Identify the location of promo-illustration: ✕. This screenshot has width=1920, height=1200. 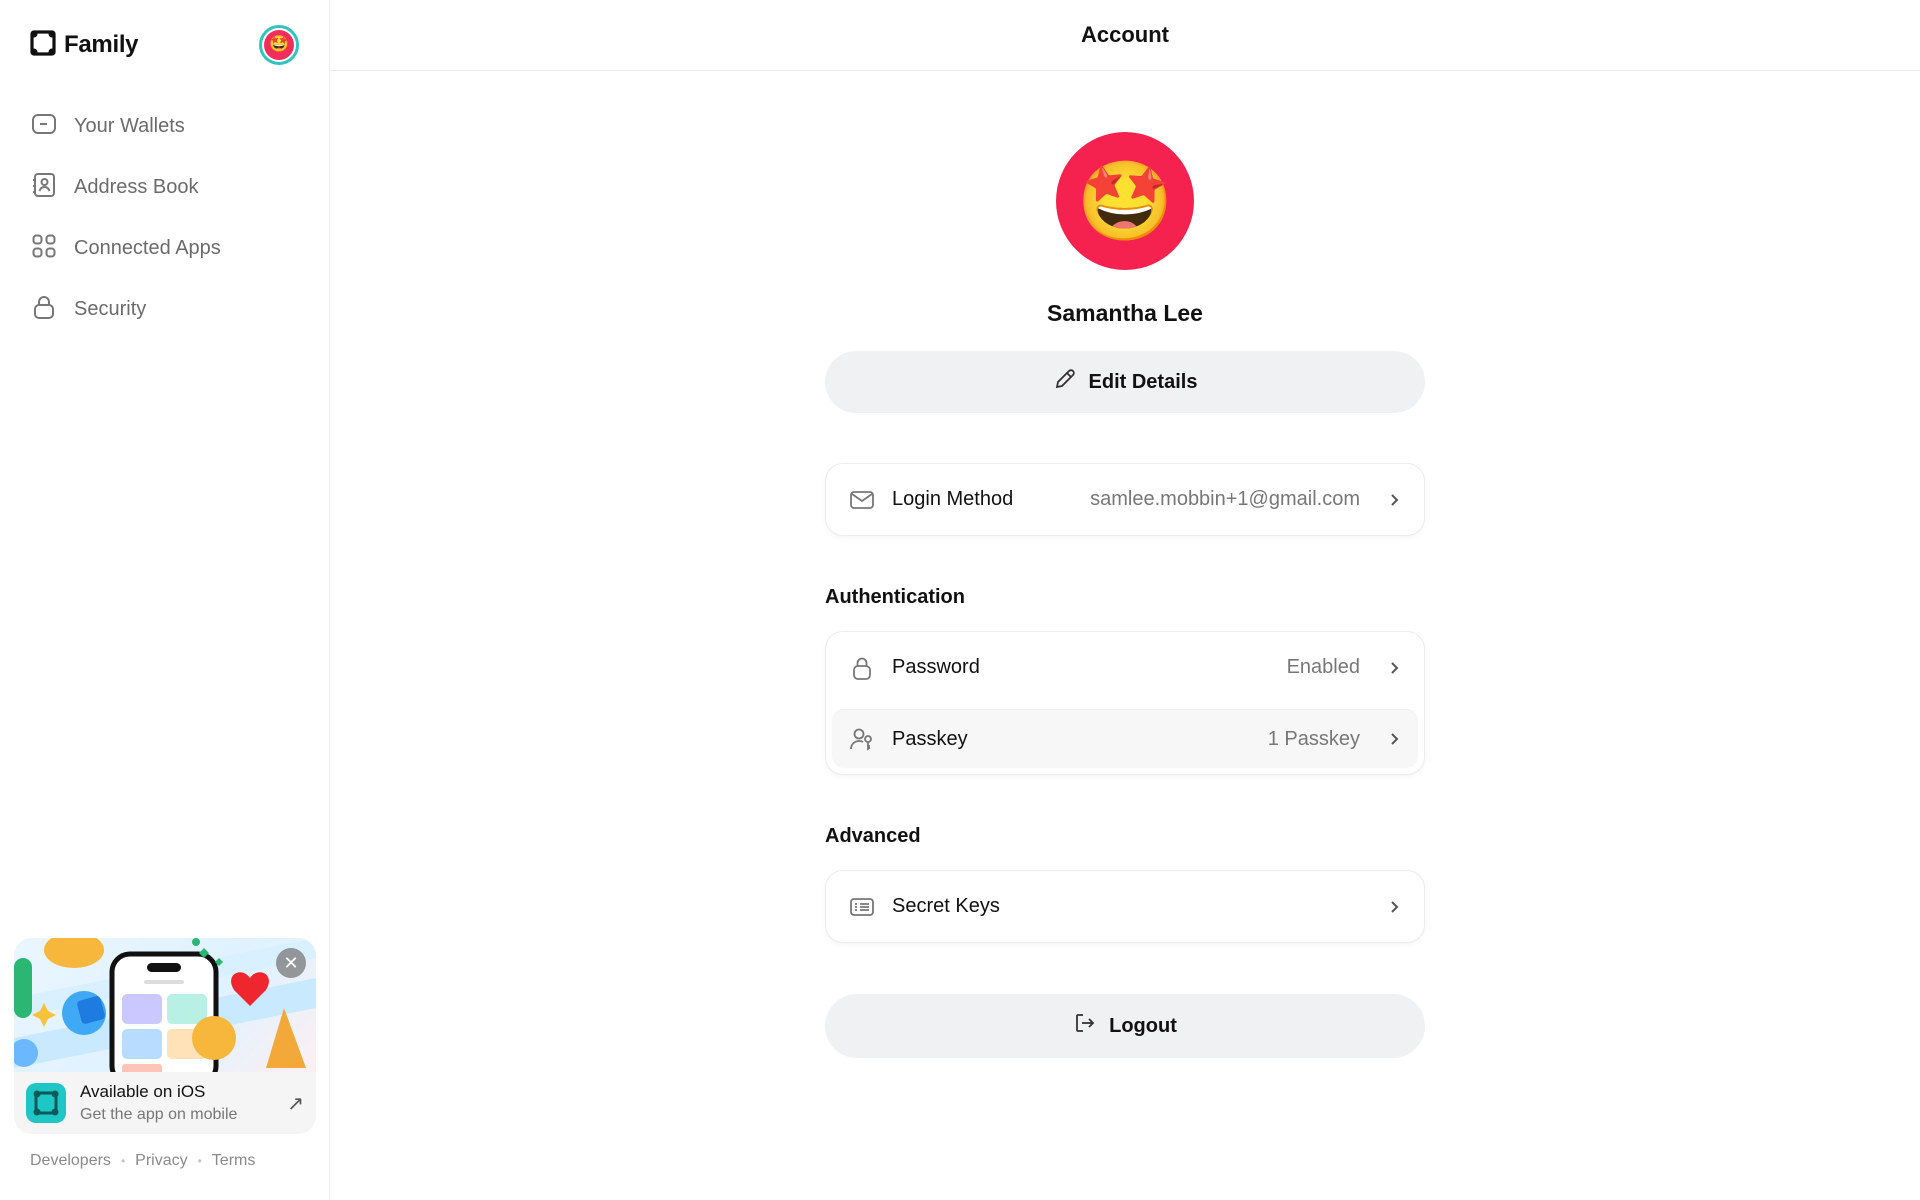
(165, 1005).